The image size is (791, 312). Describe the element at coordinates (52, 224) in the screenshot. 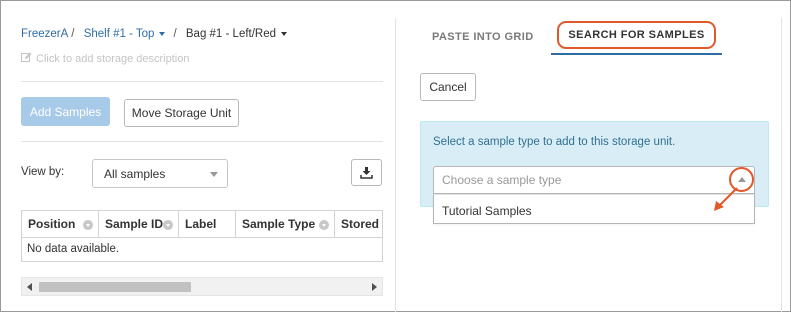

I see `column-header-label: Position` at that location.